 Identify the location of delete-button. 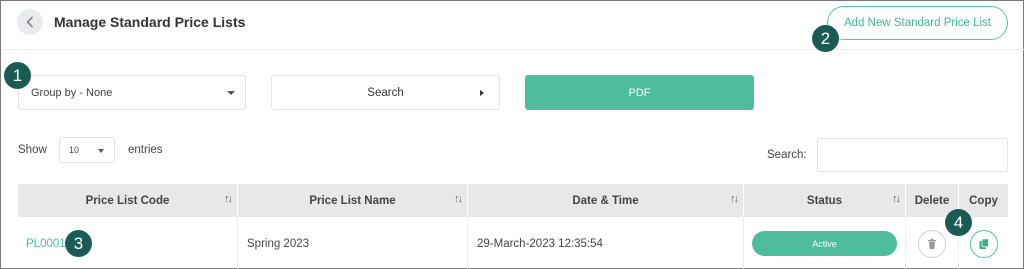
(932, 243).